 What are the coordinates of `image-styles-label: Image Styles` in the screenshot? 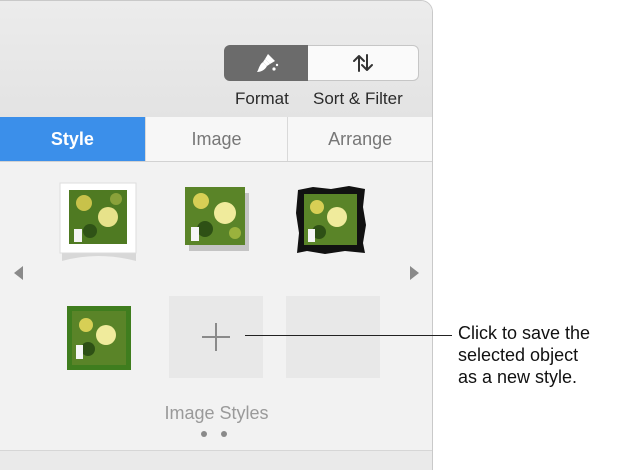 It's located at (216, 413).